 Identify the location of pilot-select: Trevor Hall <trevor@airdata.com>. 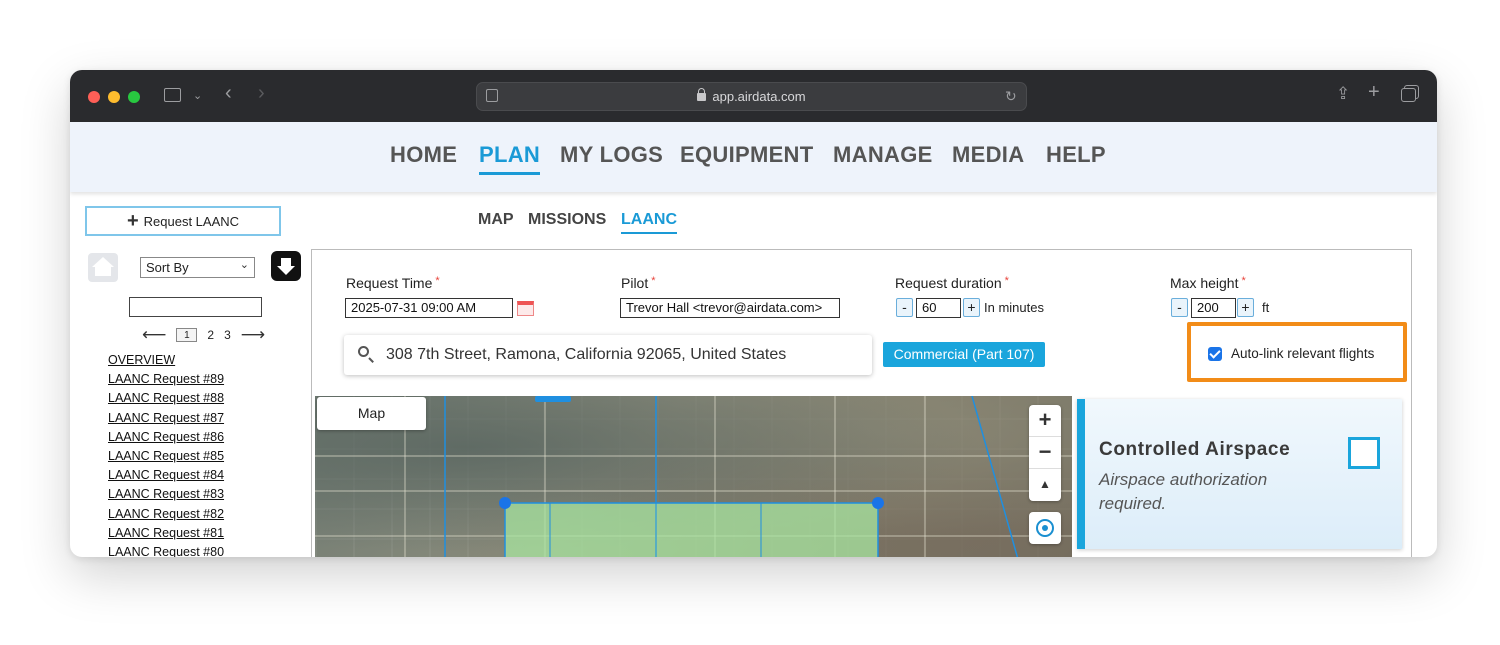
(730, 308).